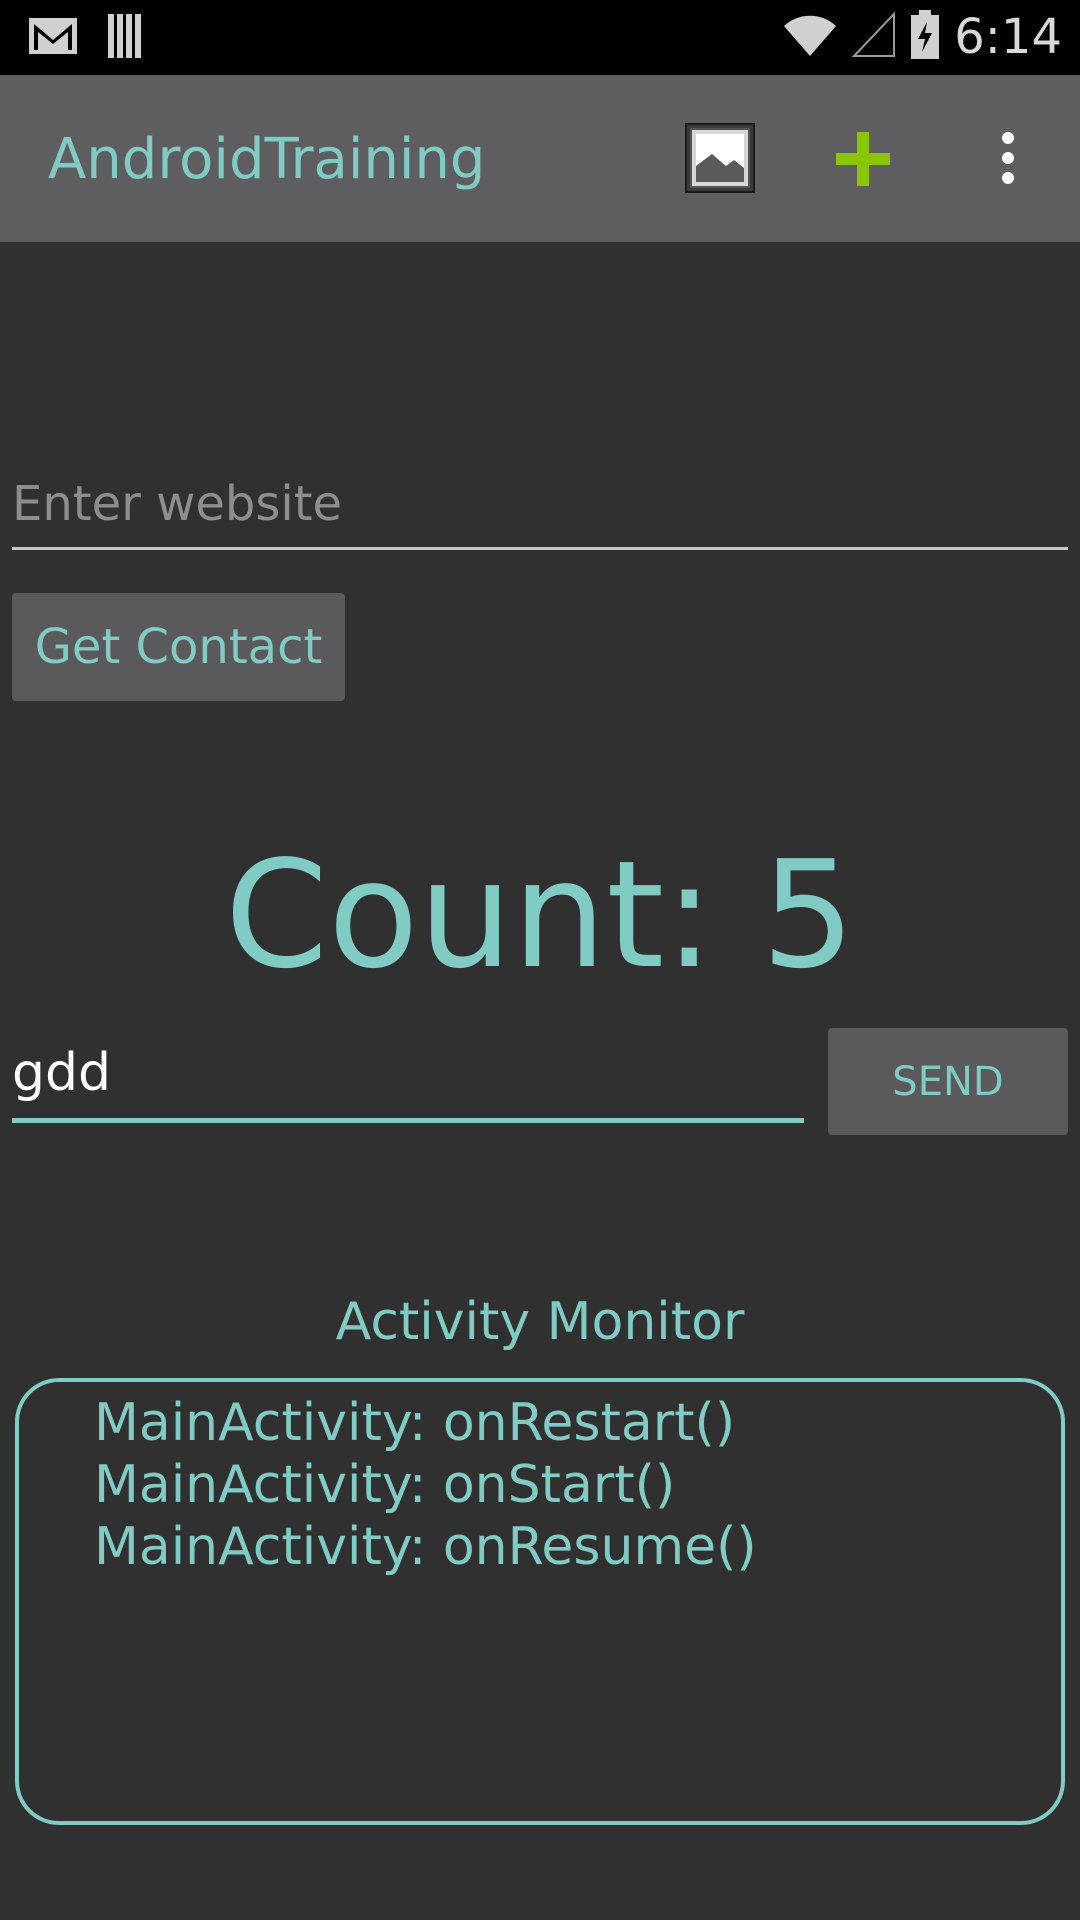 This screenshot has width=1080, height=1920. I want to click on status-bar: 6:14, so click(540, 37).